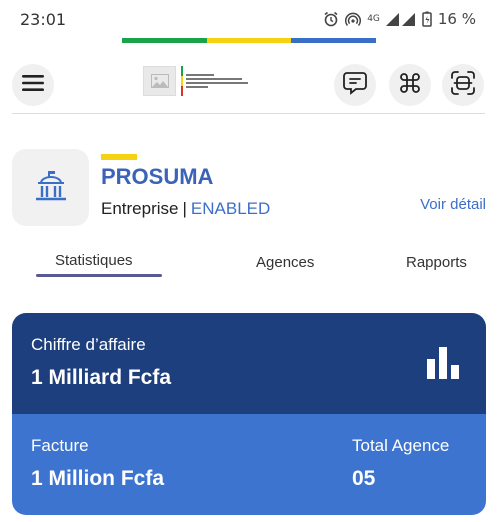 This screenshot has height=522, width=498. I want to click on status-time: 23:01, so click(43, 19).